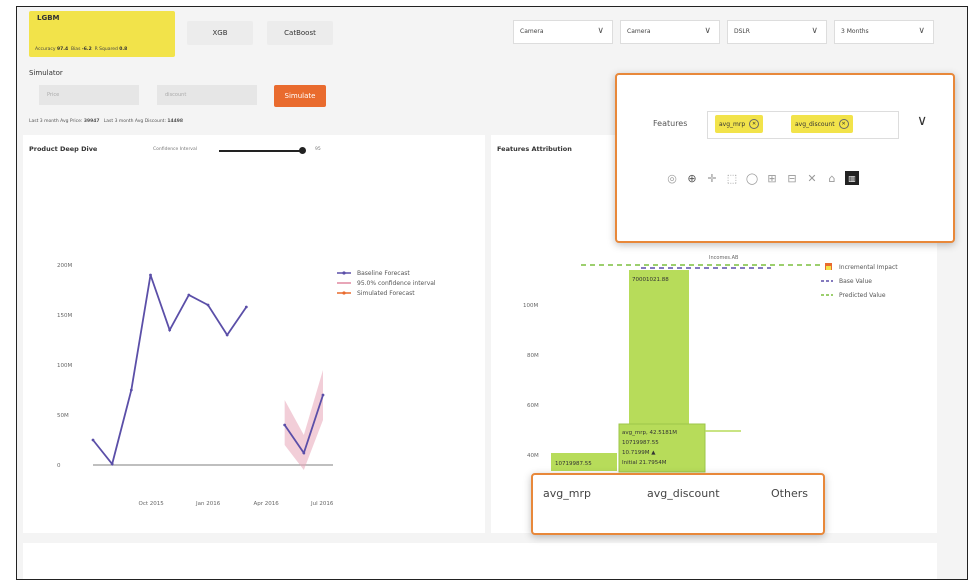 The image size is (976, 584). Describe the element at coordinates (207, 95) in the screenshot. I see `discount-input: discount` at that location.